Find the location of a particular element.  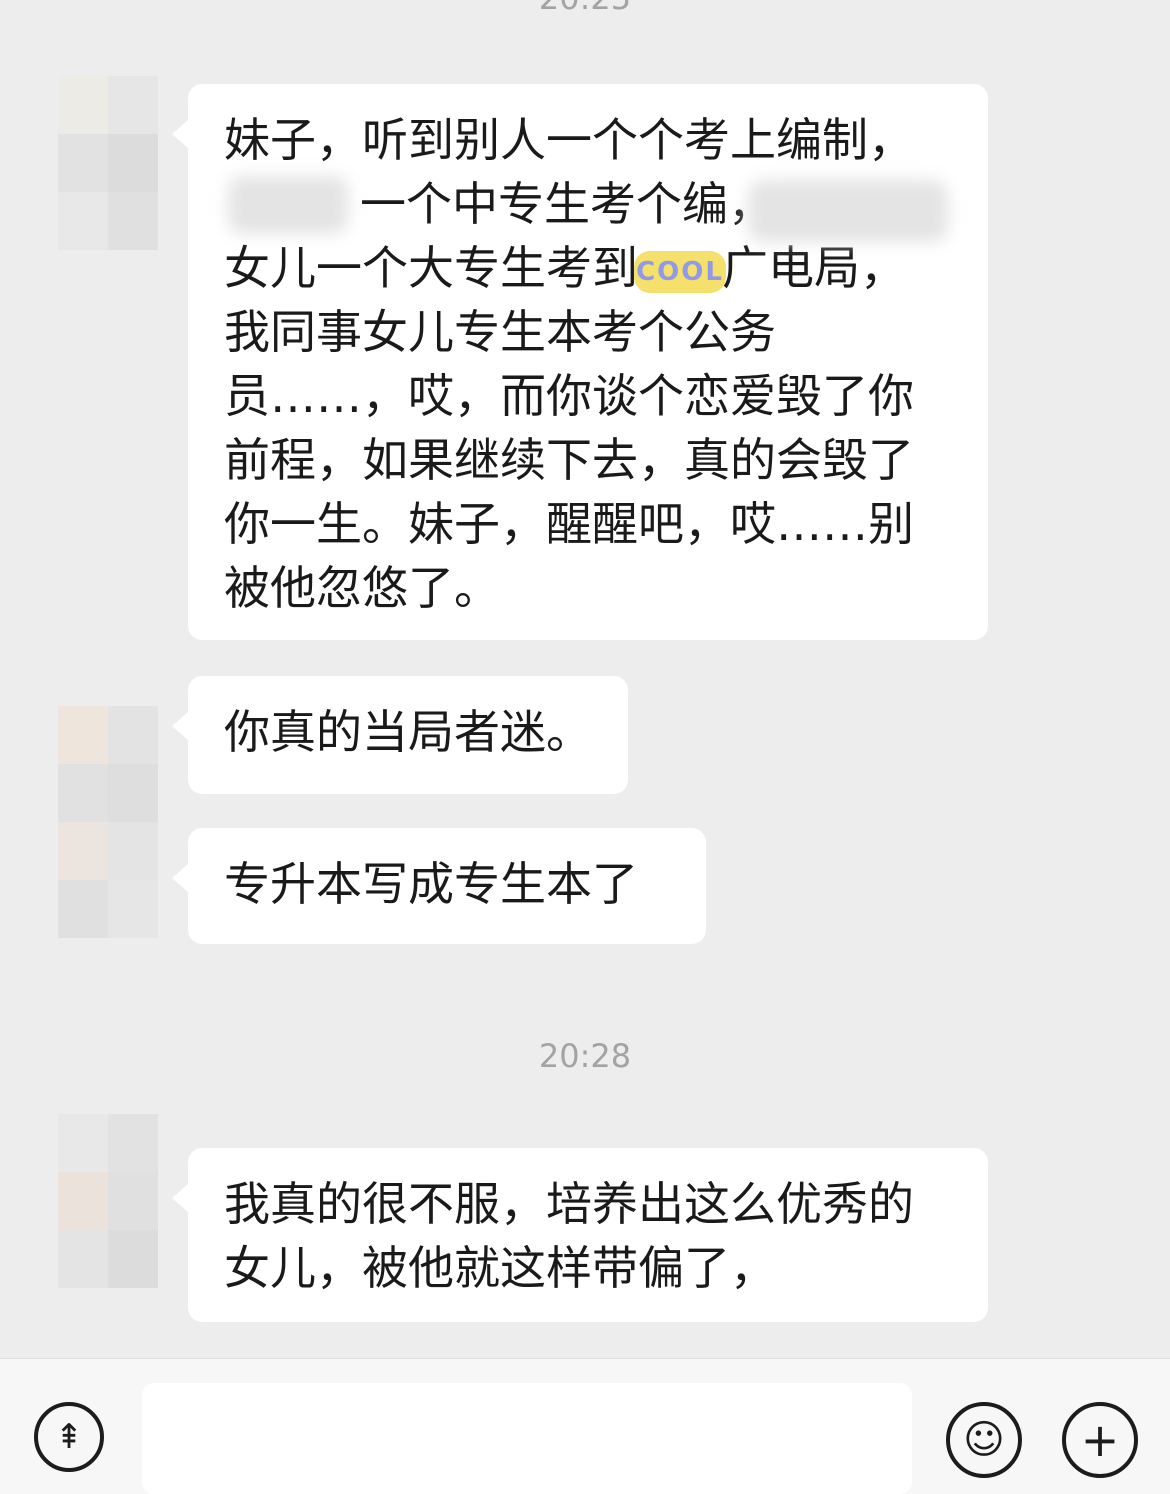

message-line: 你一生。妹子，醒醒吧，哎……别 is located at coordinates (569, 524).